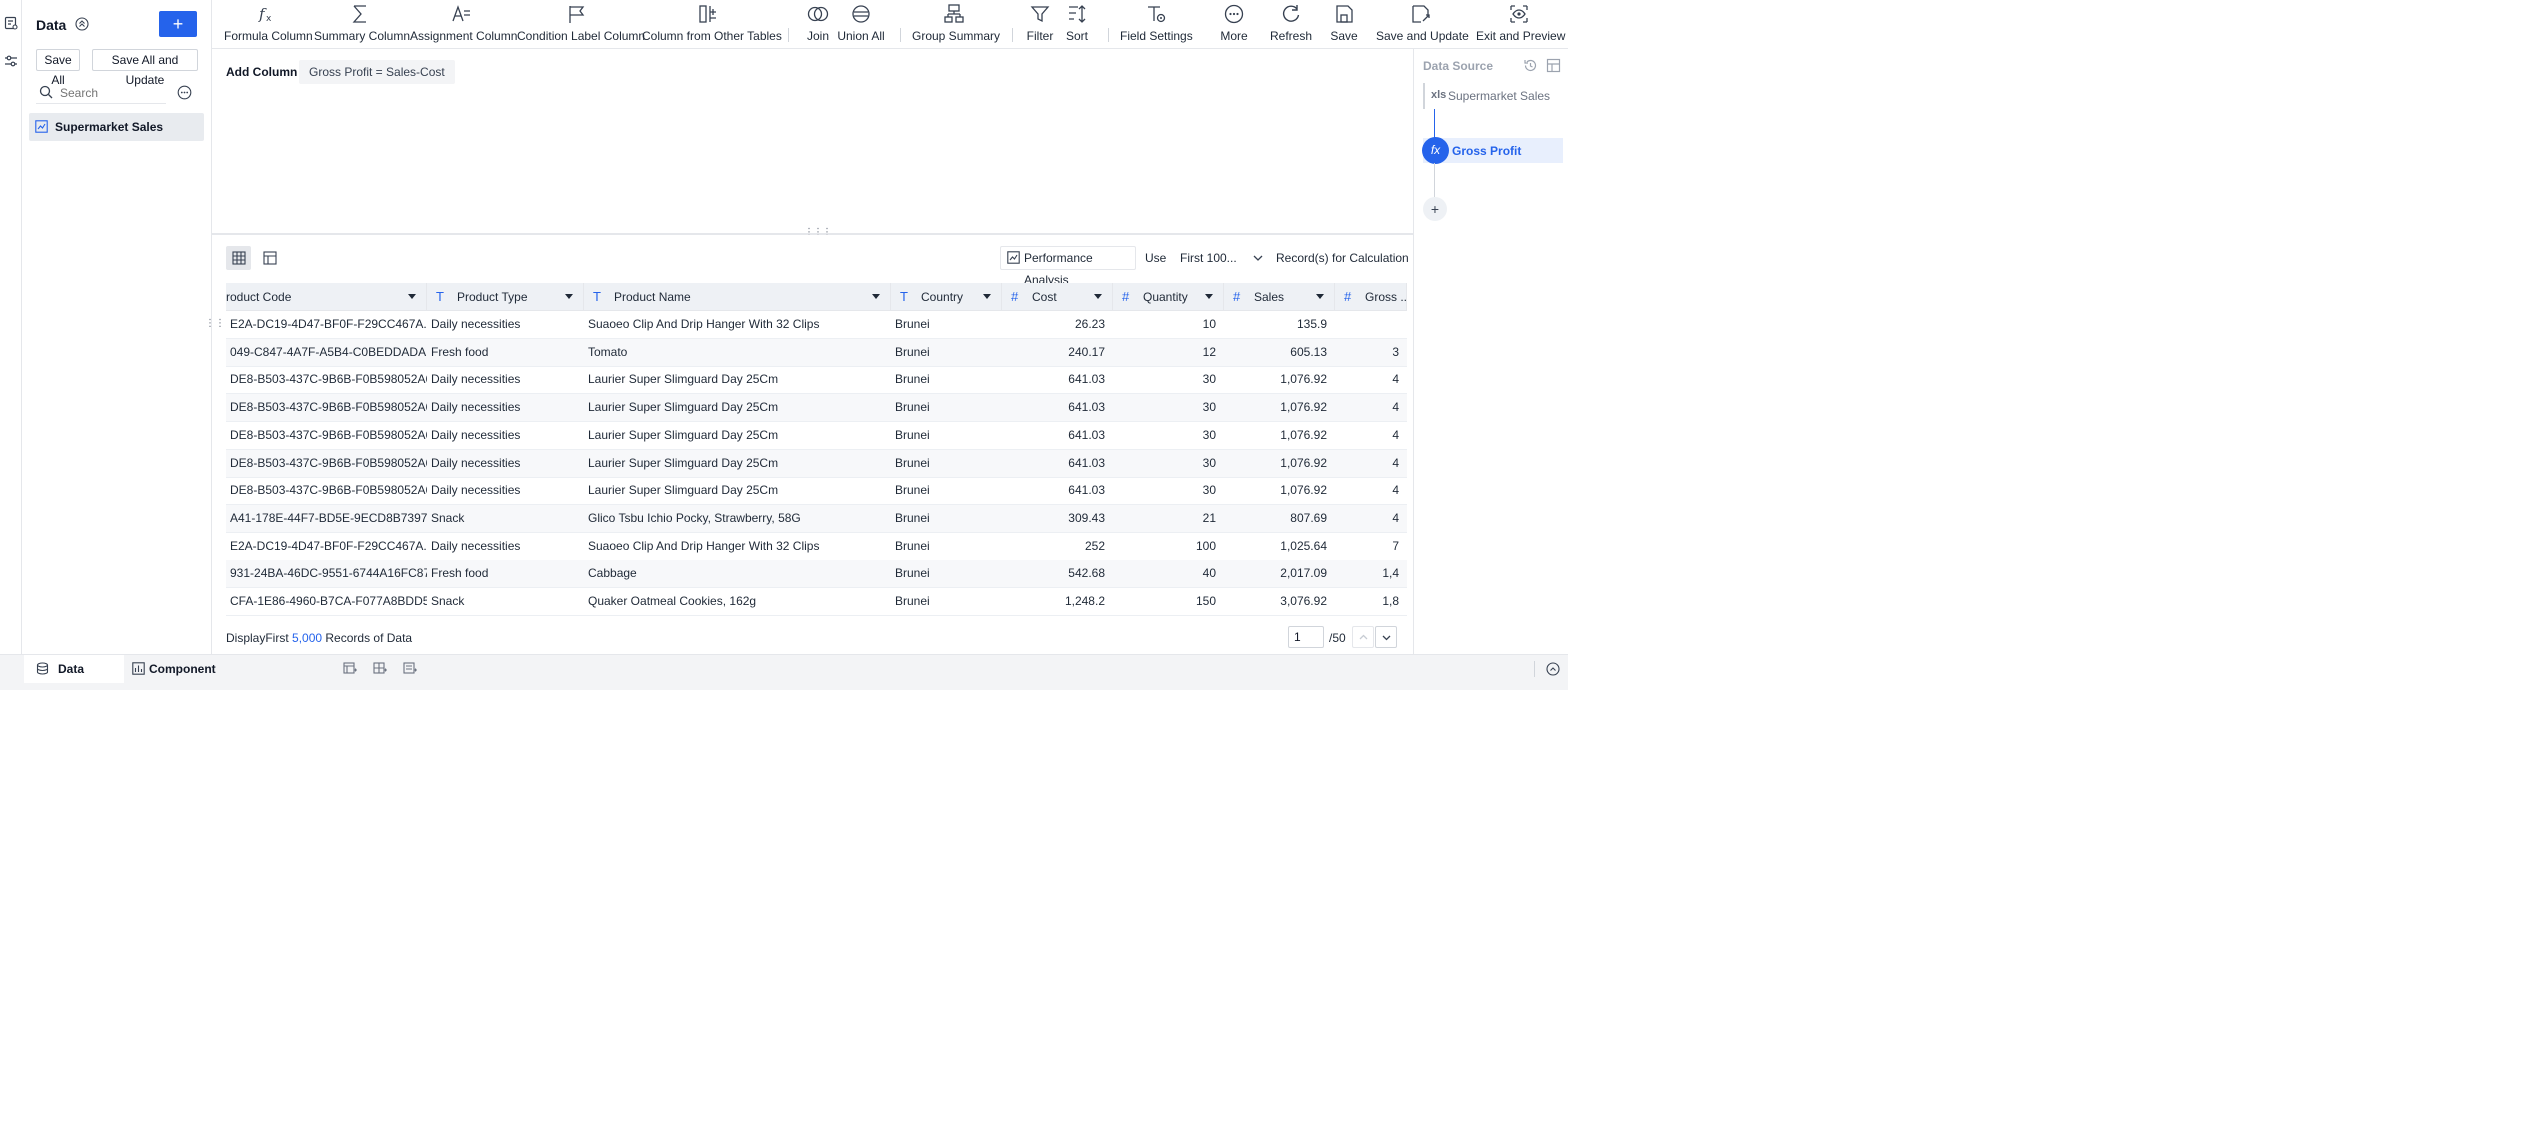 The image size is (2547, 1121). What do you see at coordinates (1077, 14) in the screenshot?
I see `sort-icon` at bounding box center [1077, 14].